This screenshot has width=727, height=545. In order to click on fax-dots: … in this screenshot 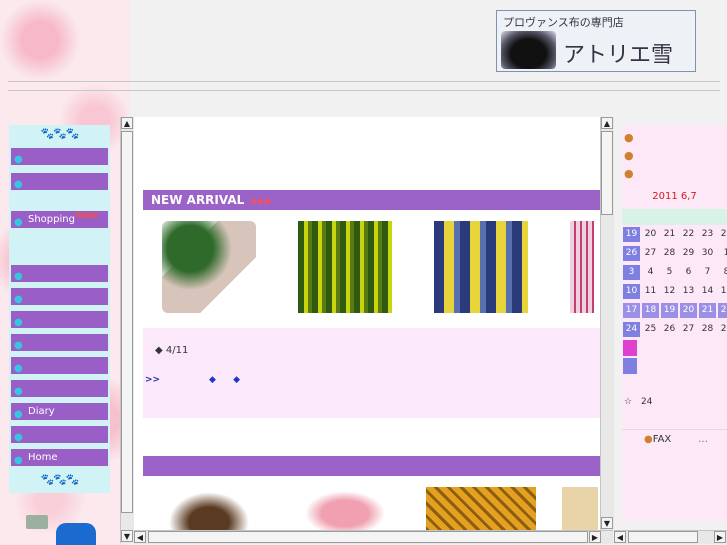, I will do `click(703, 439)`.